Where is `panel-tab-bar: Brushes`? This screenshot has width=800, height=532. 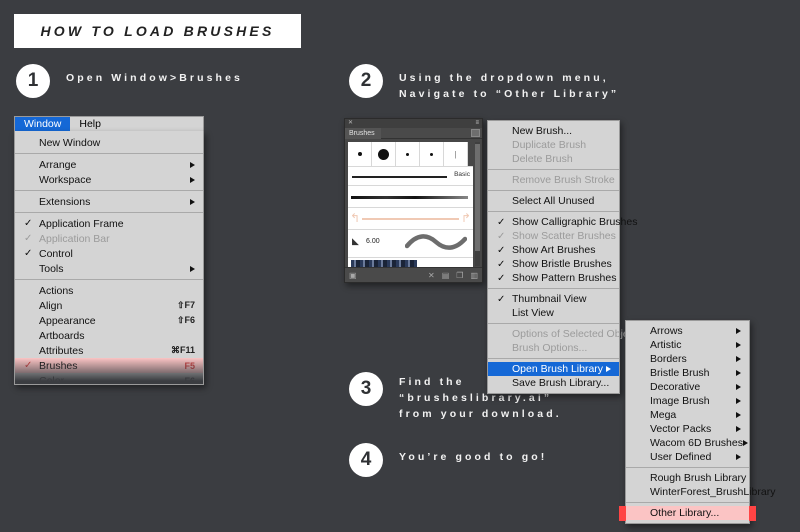 panel-tab-bar: Brushes is located at coordinates (413, 133).